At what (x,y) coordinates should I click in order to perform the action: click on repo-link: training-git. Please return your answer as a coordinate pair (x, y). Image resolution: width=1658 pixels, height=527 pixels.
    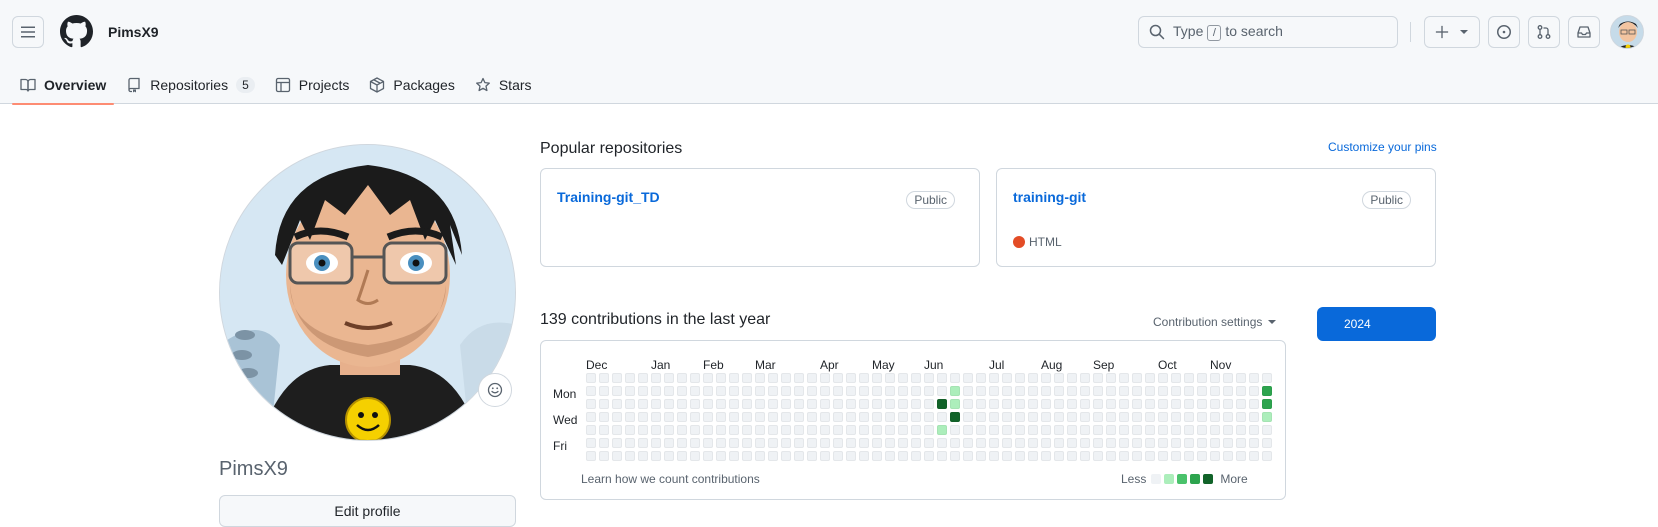
    Looking at the image, I should click on (1049, 197).